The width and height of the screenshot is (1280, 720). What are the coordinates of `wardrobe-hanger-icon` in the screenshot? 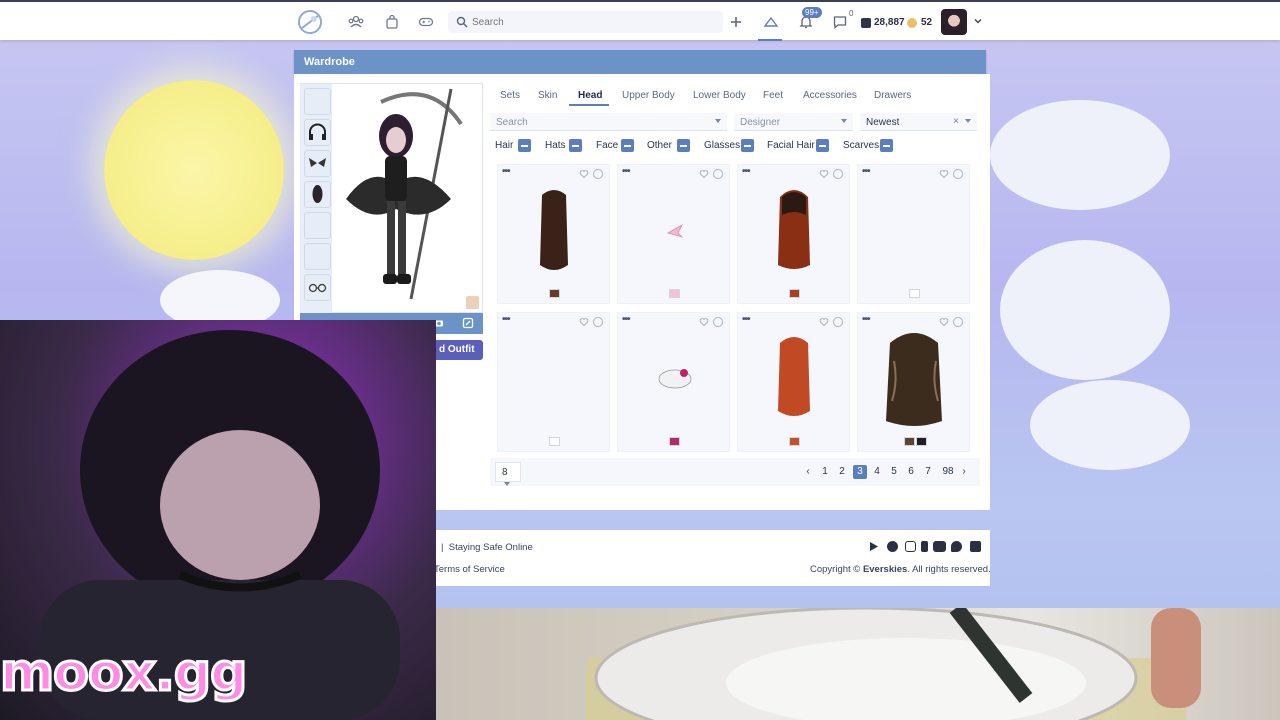 It's located at (771, 22).